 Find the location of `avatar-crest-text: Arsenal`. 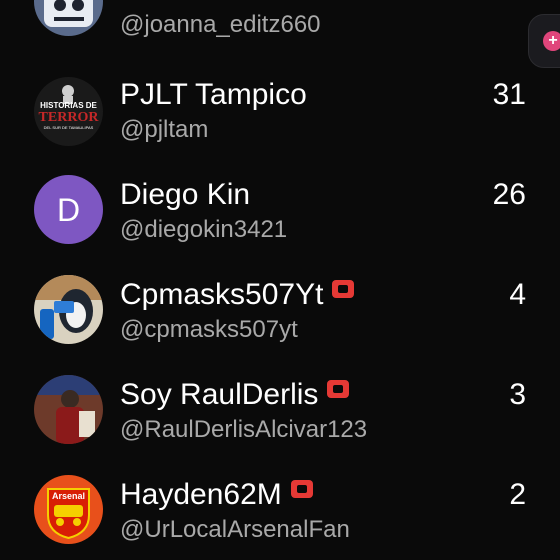

avatar-crest-text: Arsenal is located at coordinates (68, 496).